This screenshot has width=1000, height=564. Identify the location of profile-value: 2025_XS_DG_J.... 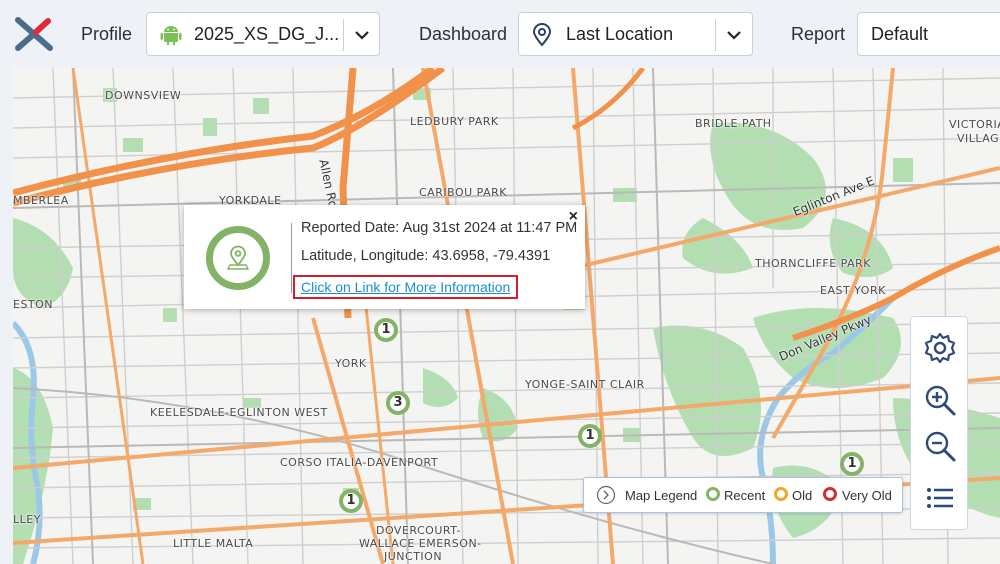
(267, 34).